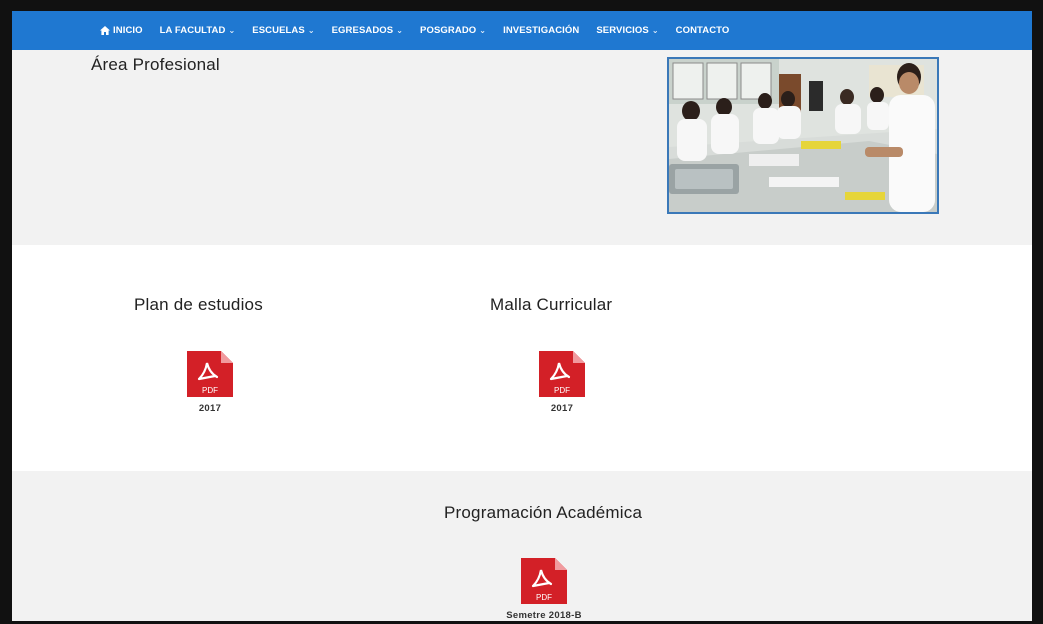 This screenshot has height=624, width=1043. I want to click on nav-item-label: CONTACTO, so click(702, 30).